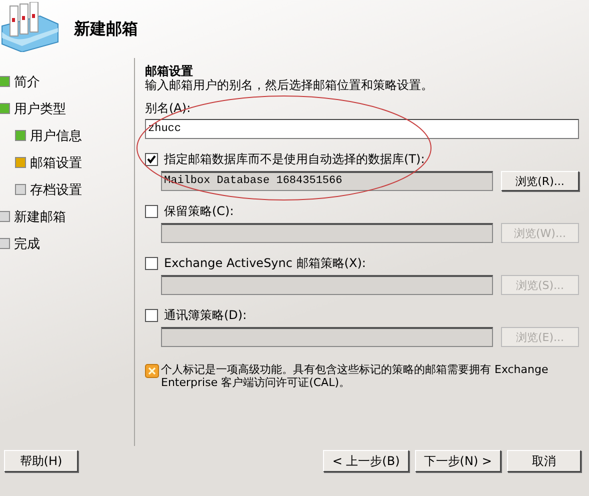  I want to click on mailbox-tray-icon, so click(30, 27).